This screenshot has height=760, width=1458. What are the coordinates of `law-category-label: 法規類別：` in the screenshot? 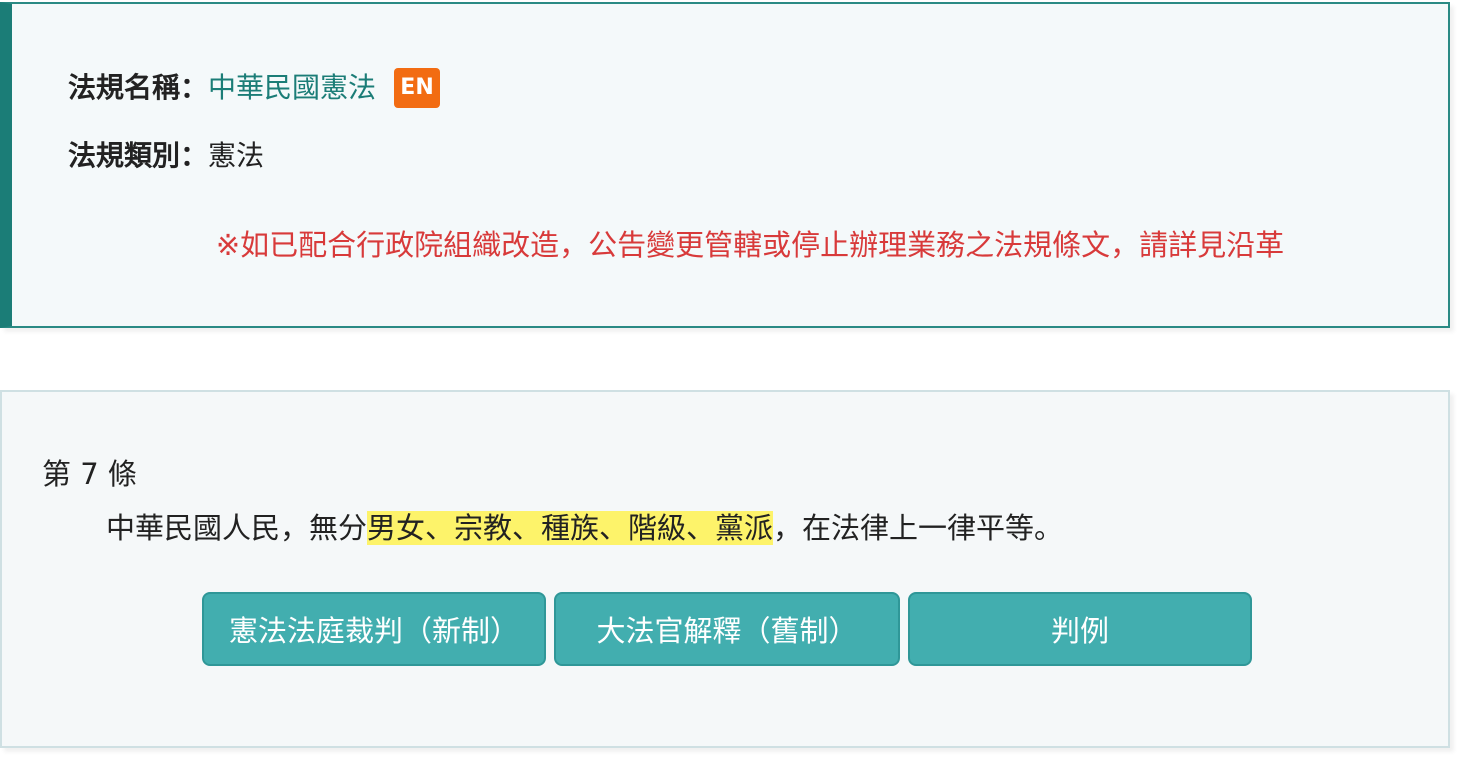 It's located at (138, 155).